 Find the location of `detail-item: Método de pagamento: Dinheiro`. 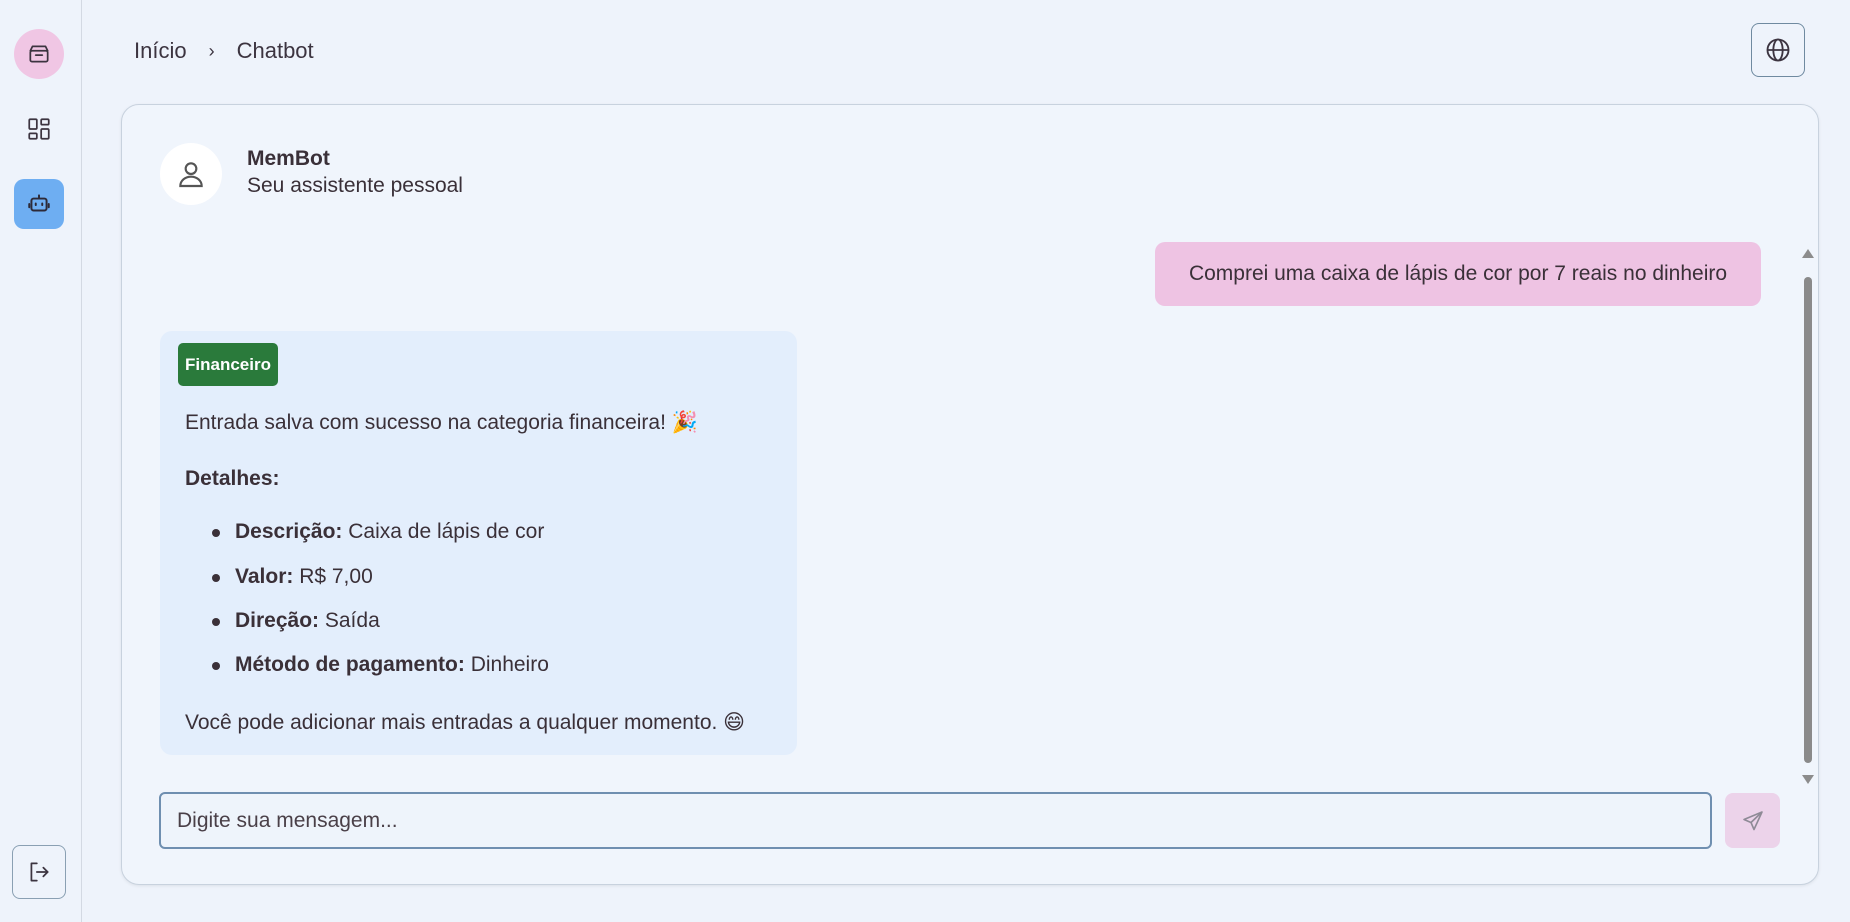

detail-item: Método de pagamento: Dinheiro is located at coordinates (392, 665).